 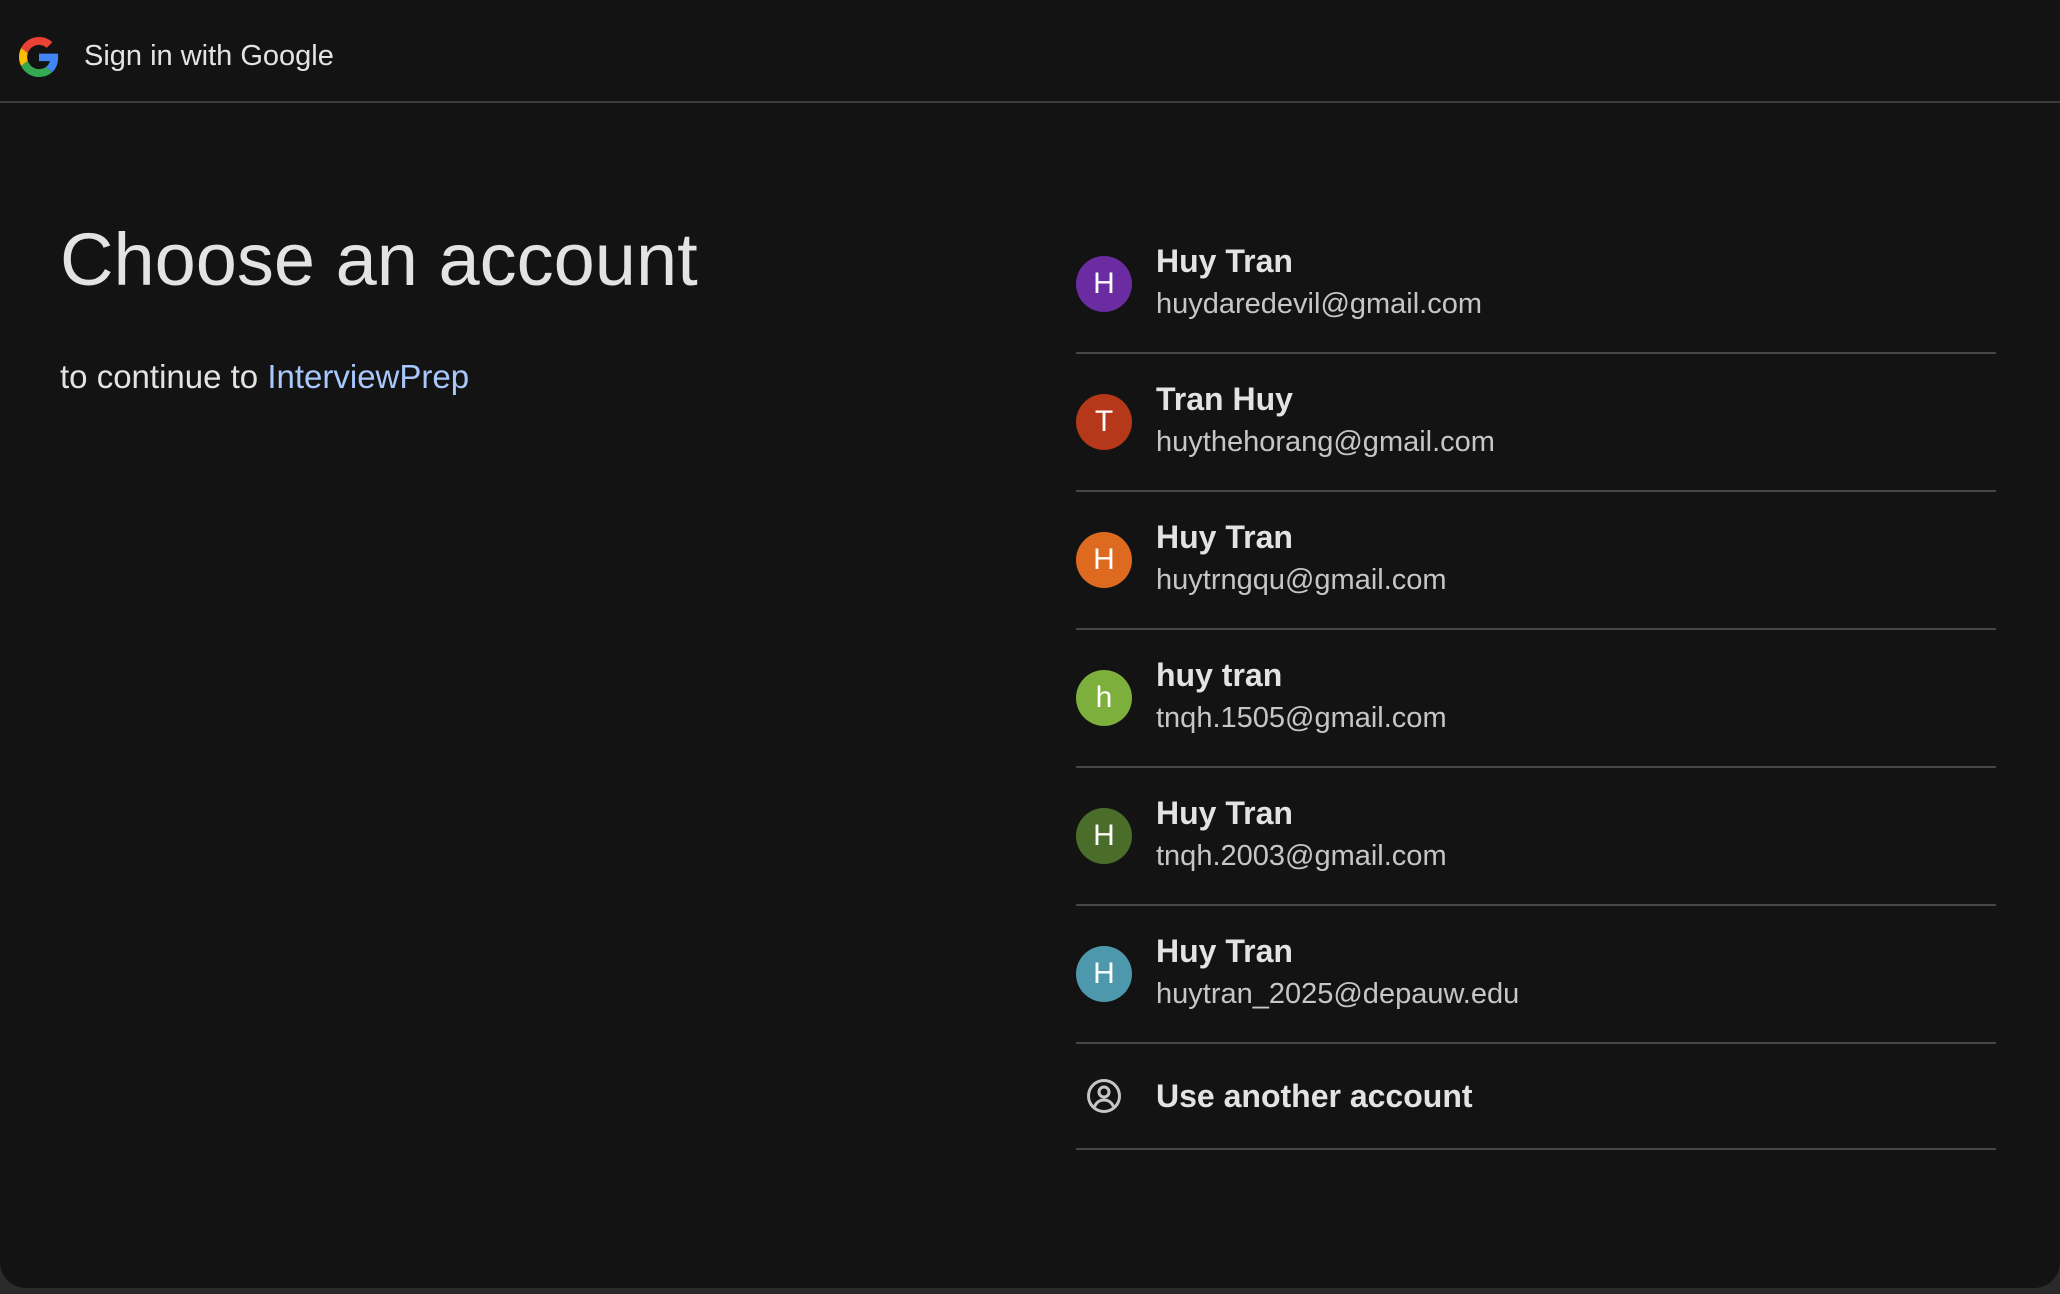 What do you see at coordinates (1325, 442) in the screenshot?
I see `account-email: huythehorang@gmail.com` at bounding box center [1325, 442].